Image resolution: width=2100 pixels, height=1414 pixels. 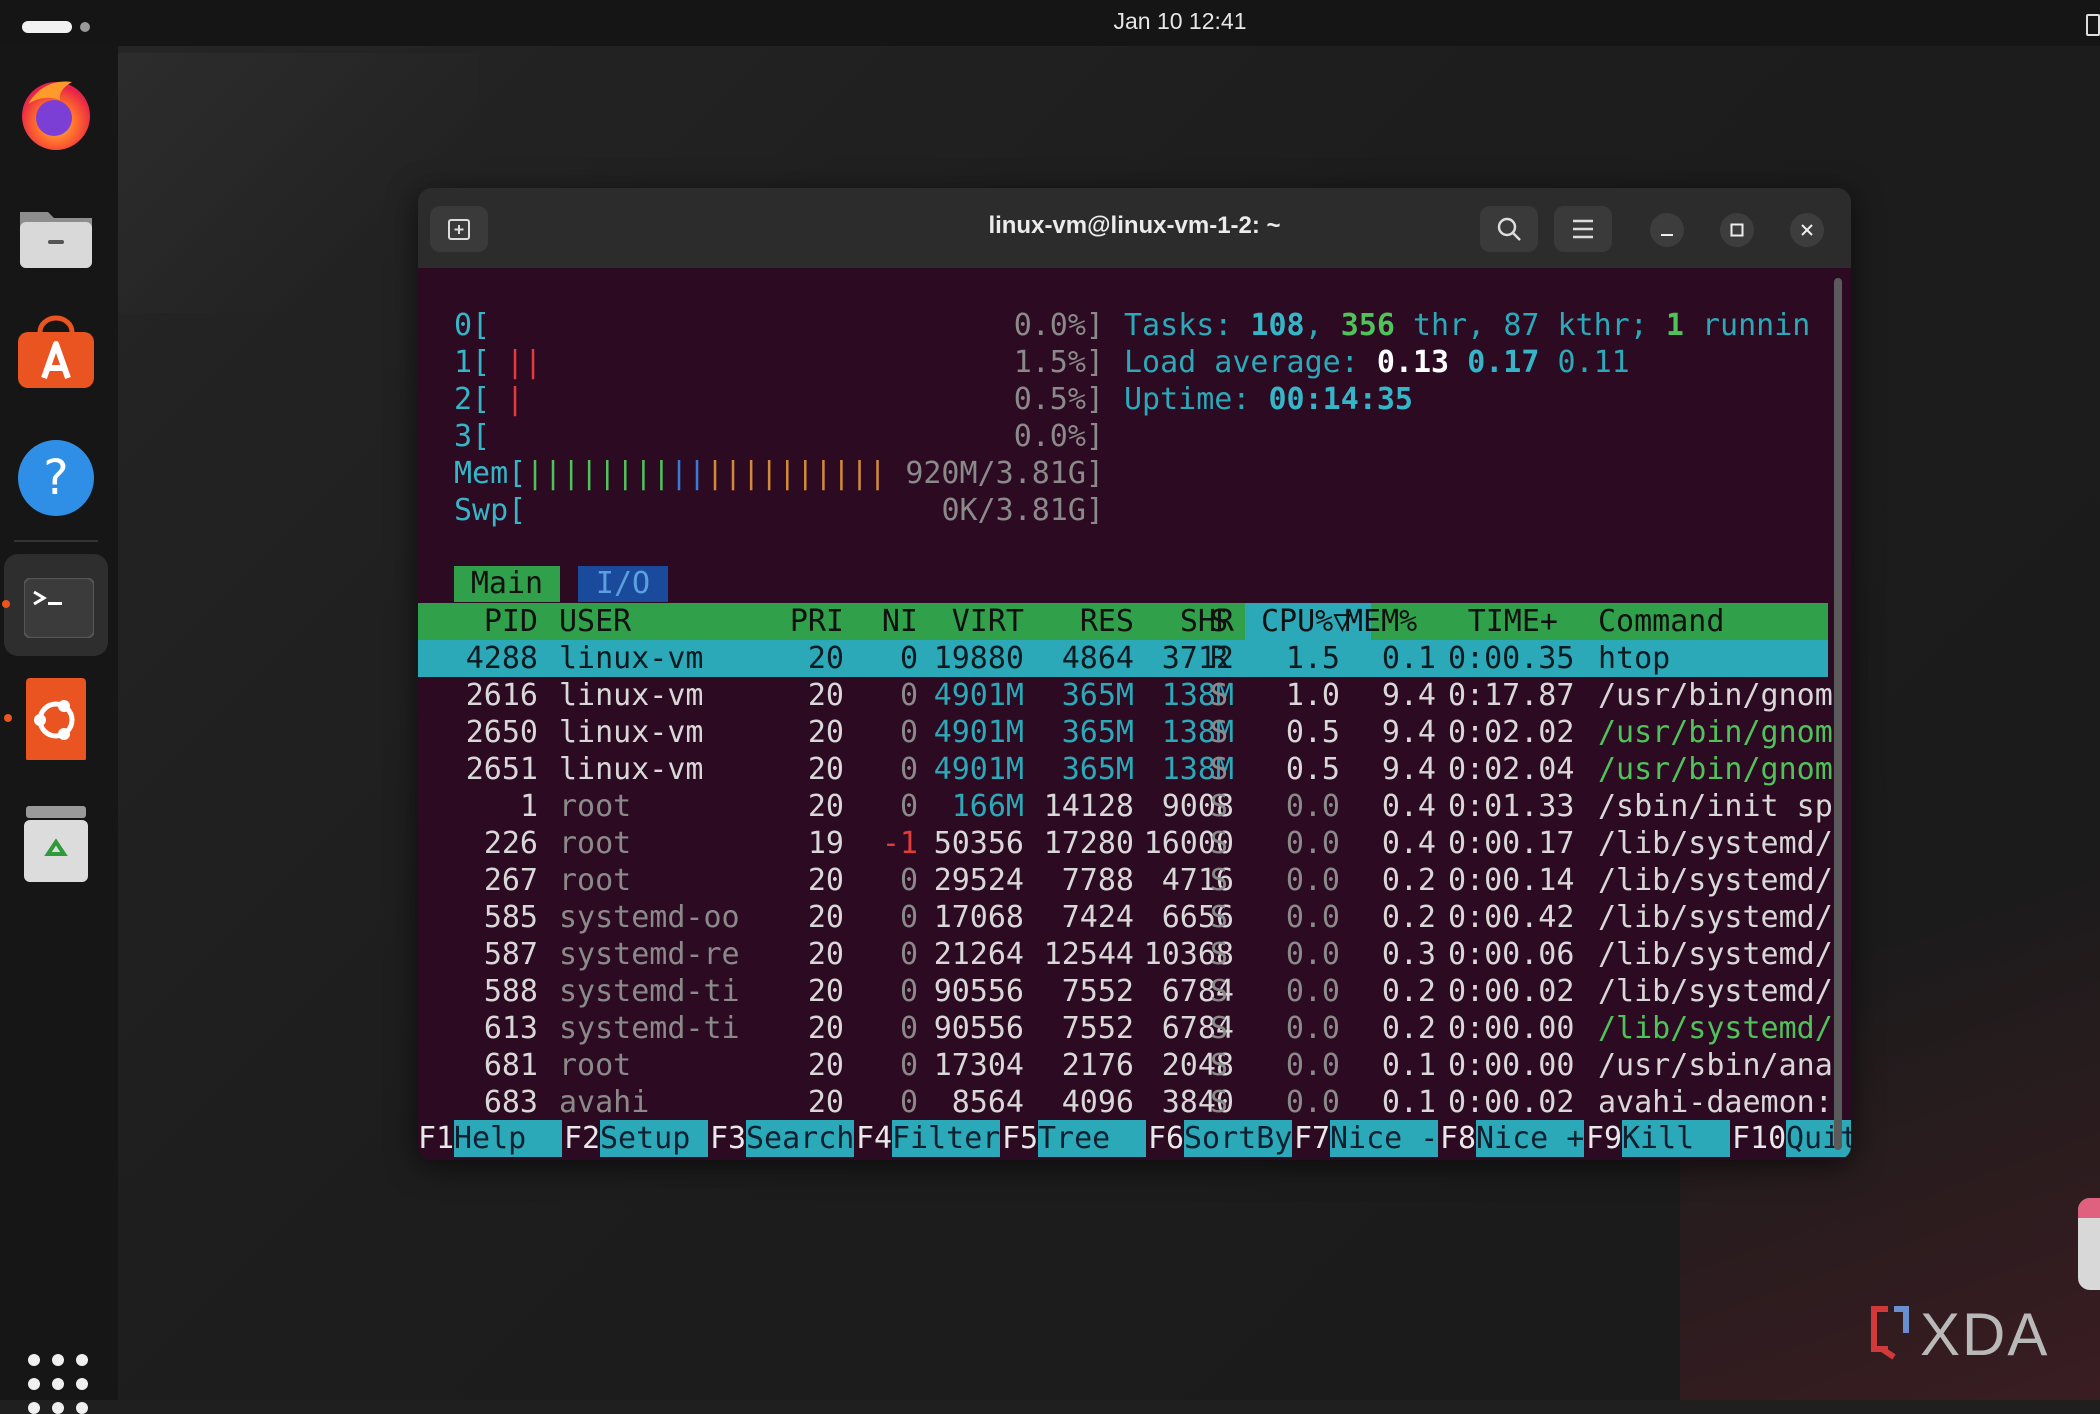 What do you see at coordinates (796, 621) in the screenshot?
I see `col-pri: PRI` at bounding box center [796, 621].